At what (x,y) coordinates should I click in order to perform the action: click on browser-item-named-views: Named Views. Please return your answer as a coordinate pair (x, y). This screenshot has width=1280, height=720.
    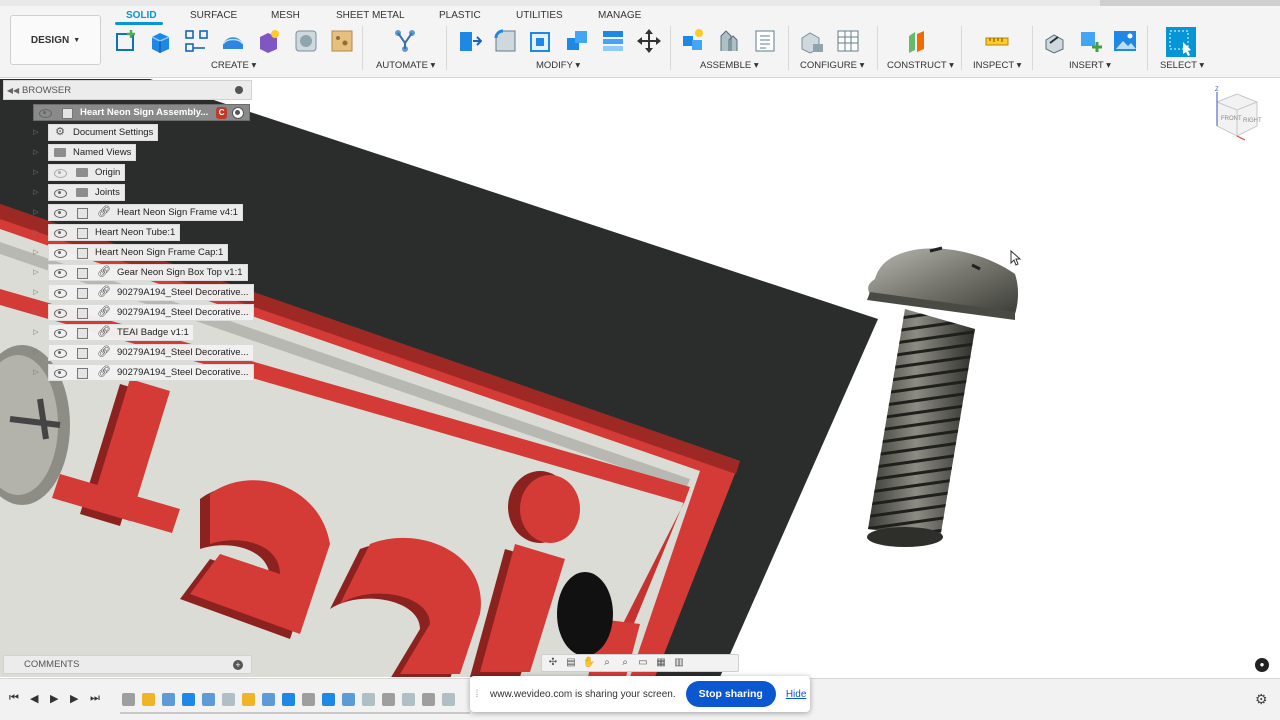
    Looking at the image, I should click on (92, 152).